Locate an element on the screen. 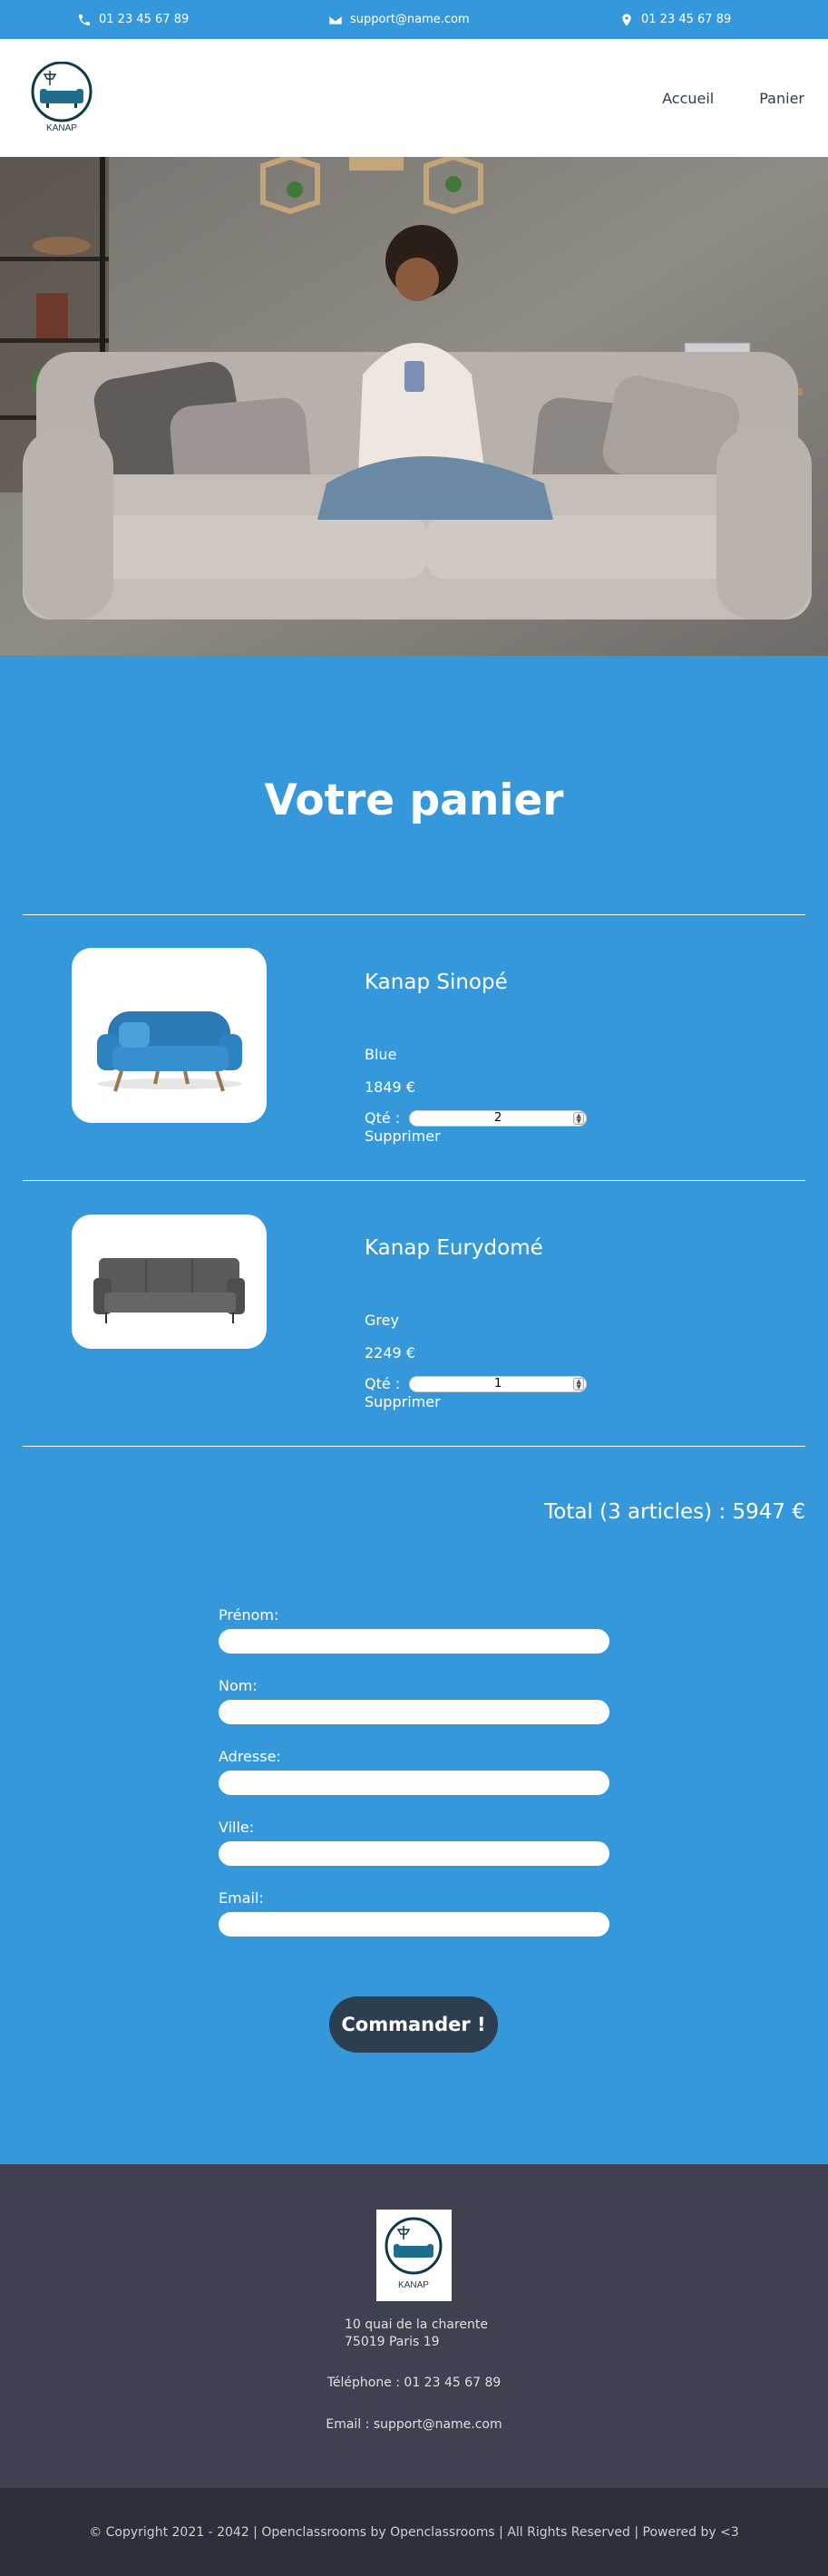 The height and width of the screenshot is (2576, 828). address-input is located at coordinates (414, 1783).